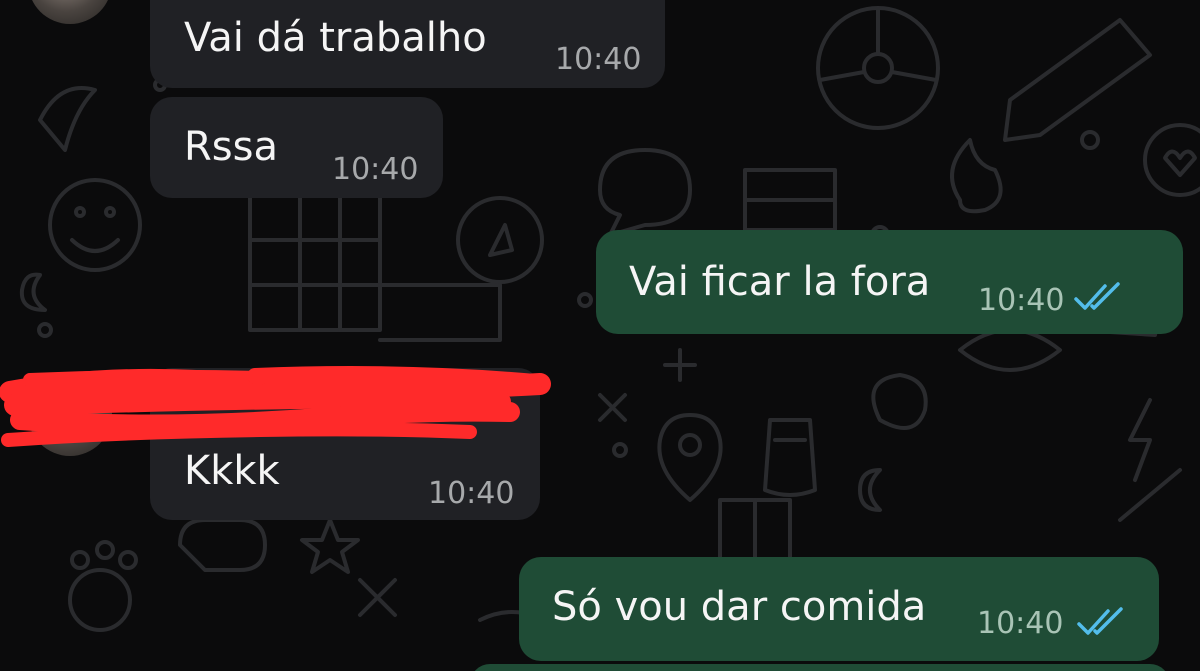  I want to click on message-bubble-outgoing: Só vou dar comida 10:40, so click(839, 609).